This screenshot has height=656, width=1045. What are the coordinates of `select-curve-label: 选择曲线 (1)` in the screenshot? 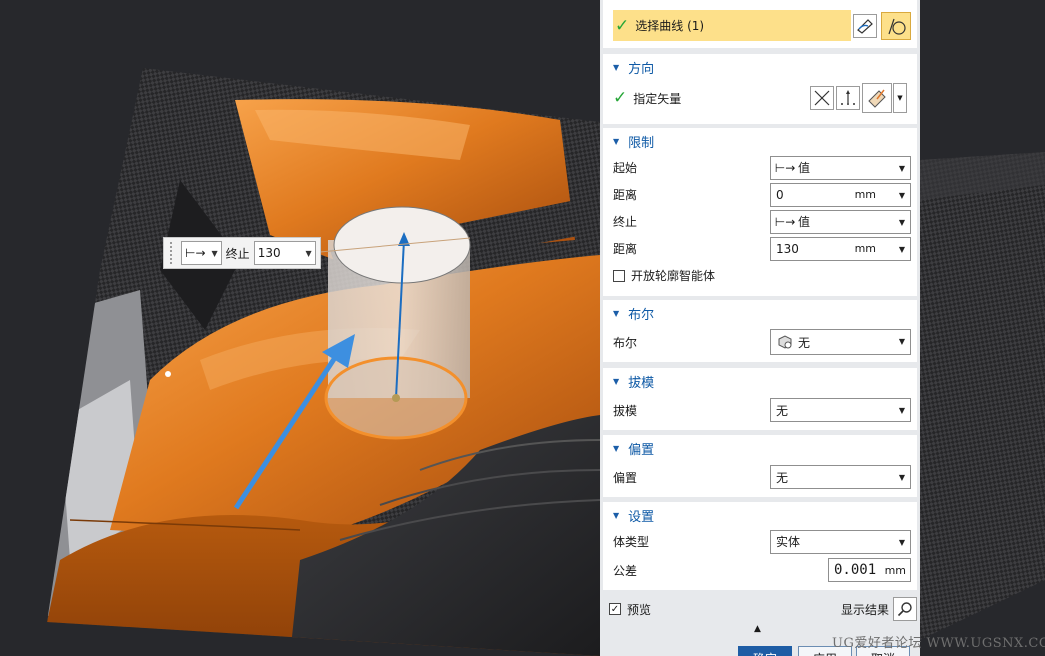 It's located at (670, 26).